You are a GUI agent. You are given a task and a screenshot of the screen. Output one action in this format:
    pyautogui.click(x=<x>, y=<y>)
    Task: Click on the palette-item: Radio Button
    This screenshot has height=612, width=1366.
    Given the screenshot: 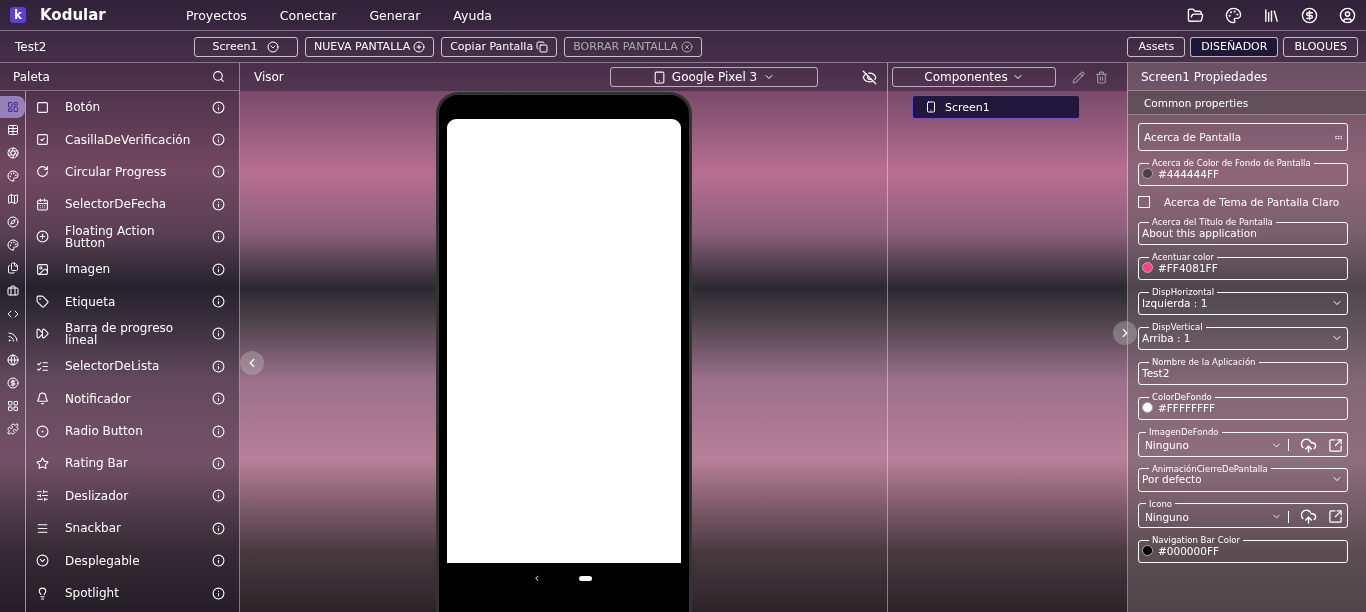 What is the action you would take?
    pyautogui.click(x=132, y=431)
    